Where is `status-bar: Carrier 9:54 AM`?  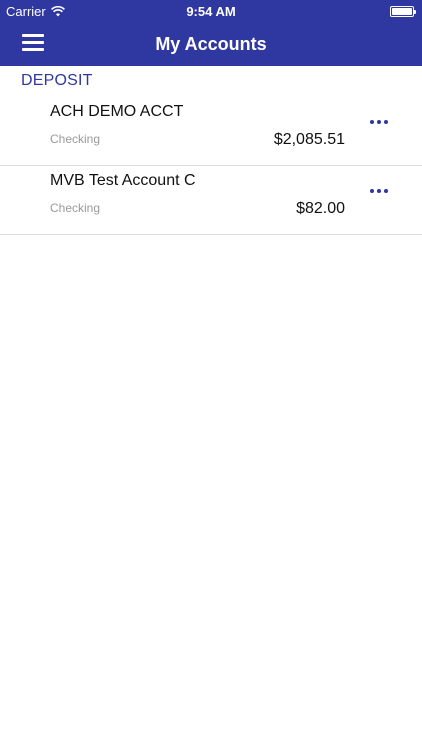 status-bar: Carrier 9:54 AM is located at coordinates (211, 11).